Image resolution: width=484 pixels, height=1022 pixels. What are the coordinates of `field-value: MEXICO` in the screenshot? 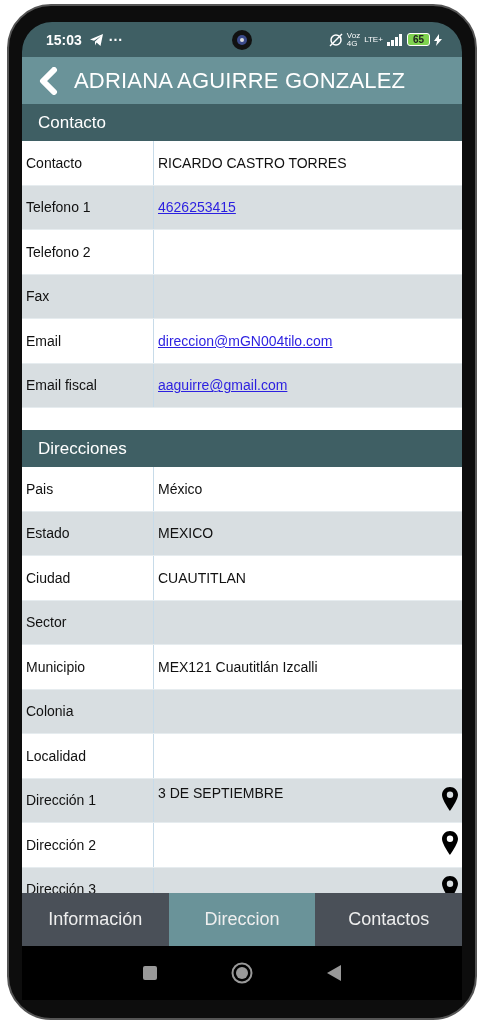 It's located at (186, 533).